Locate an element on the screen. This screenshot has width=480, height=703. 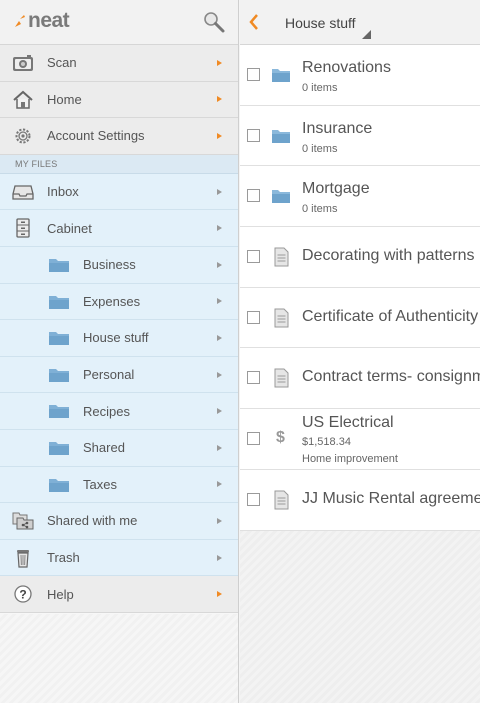
list-item: Mortgage 0 items is located at coordinates (360, 197).